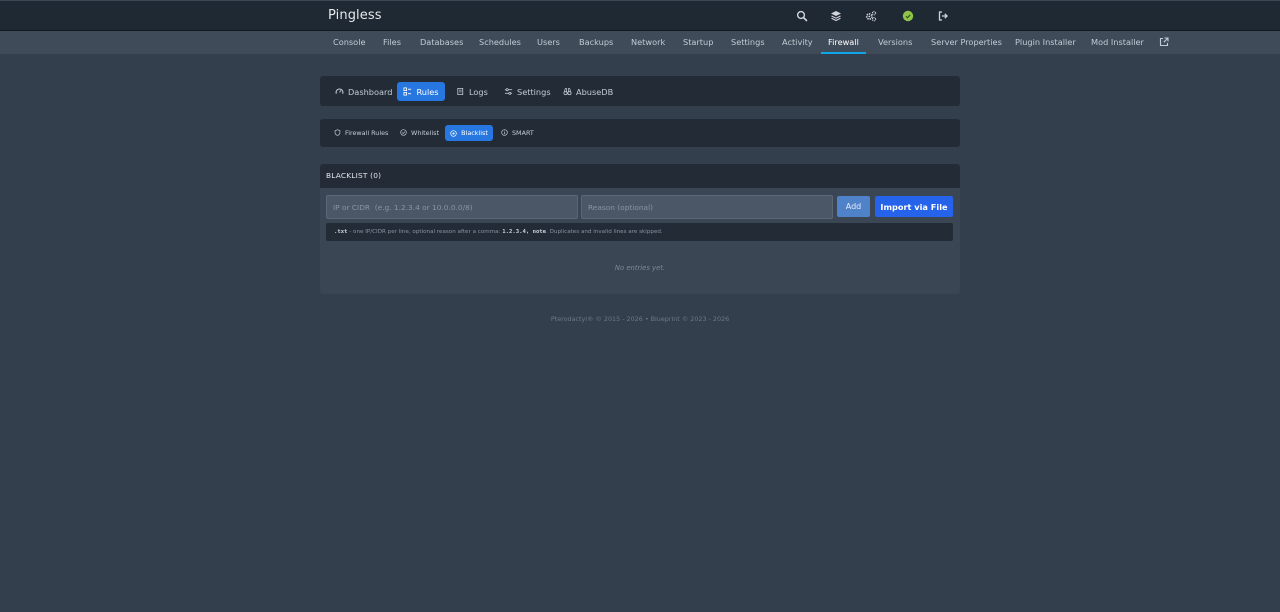 This screenshot has height=612, width=1280. I want to click on nav-mod-installer: Mod Installer, so click(1117, 42).